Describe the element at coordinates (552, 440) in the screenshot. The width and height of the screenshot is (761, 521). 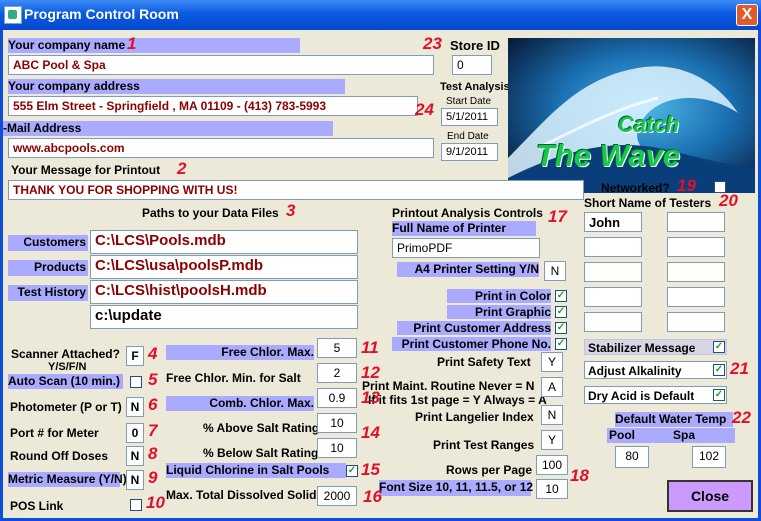
I see `test-ranges-field: Y` at that location.